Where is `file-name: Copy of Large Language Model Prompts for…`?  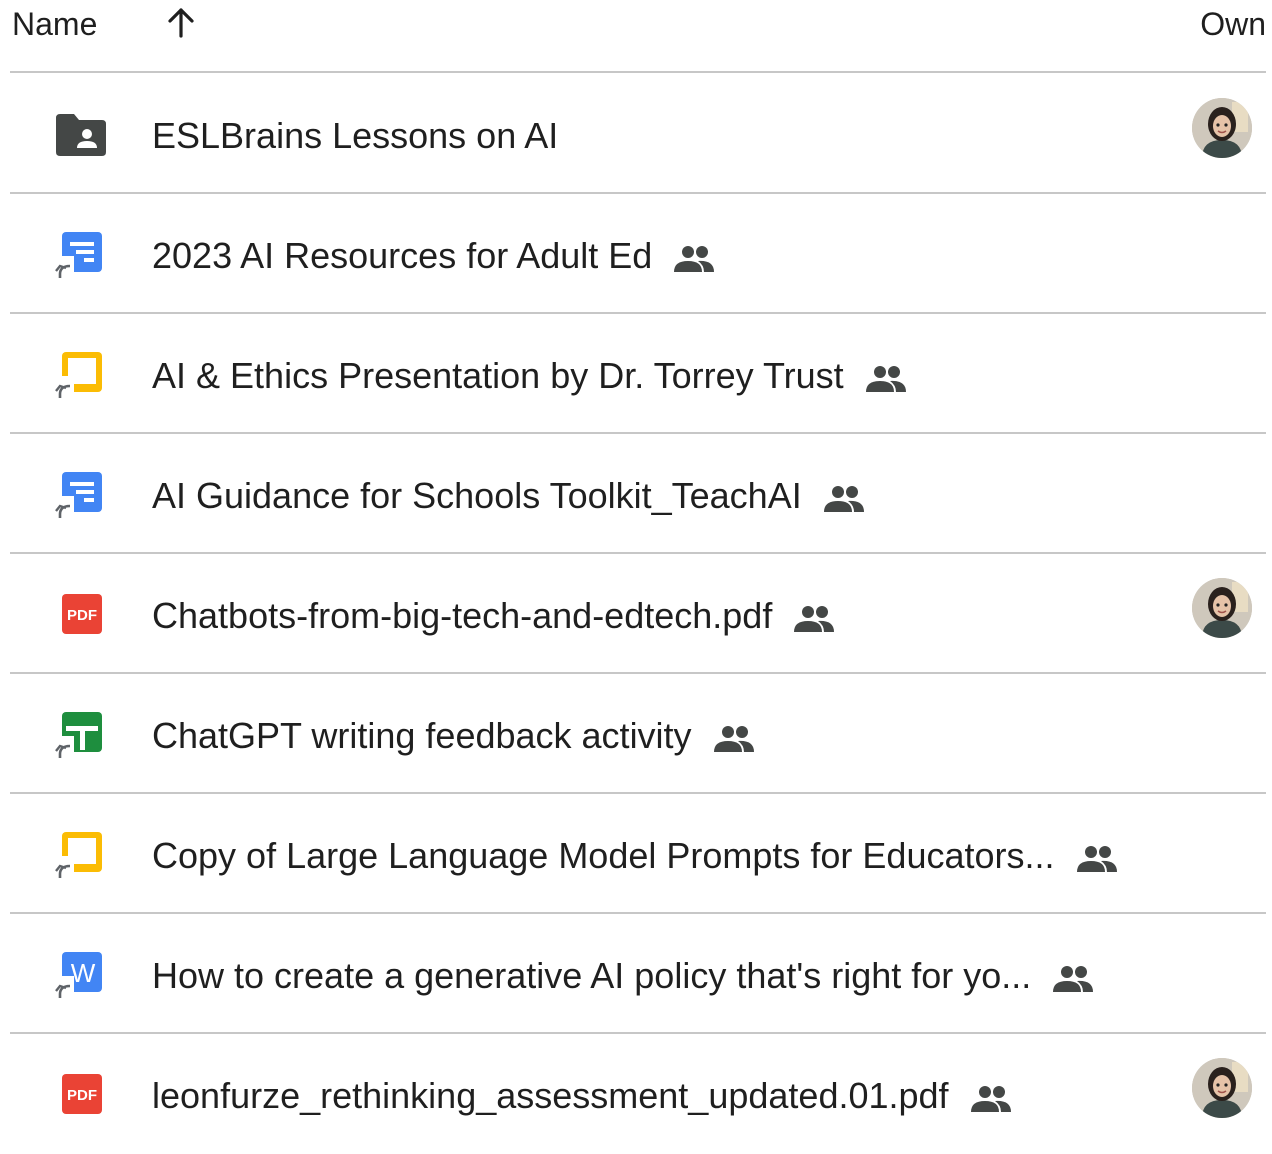 file-name: Copy of Large Language Model Prompts for… is located at coordinates (635, 856).